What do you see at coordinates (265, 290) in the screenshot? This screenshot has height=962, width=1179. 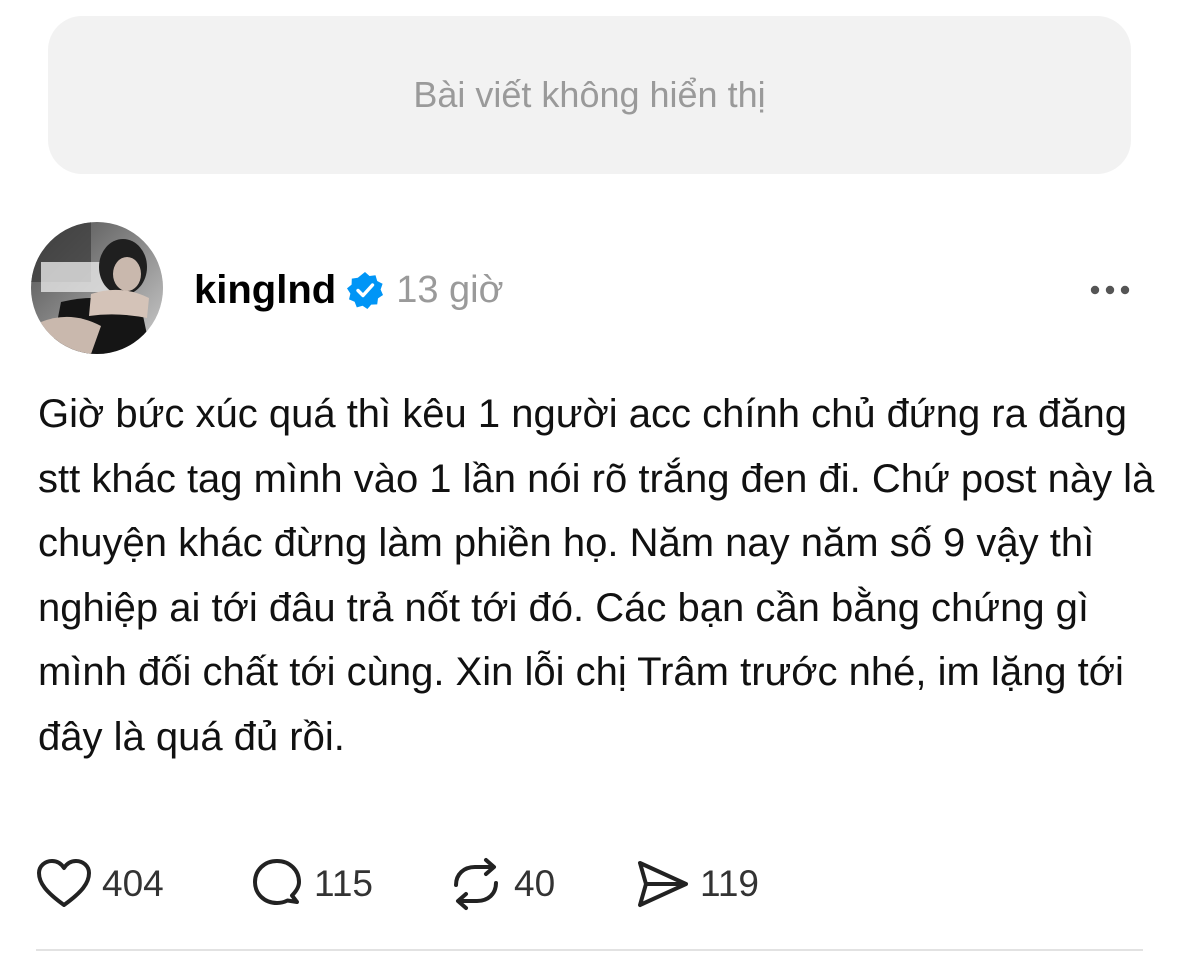 I see `username: kinglnd` at bounding box center [265, 290].